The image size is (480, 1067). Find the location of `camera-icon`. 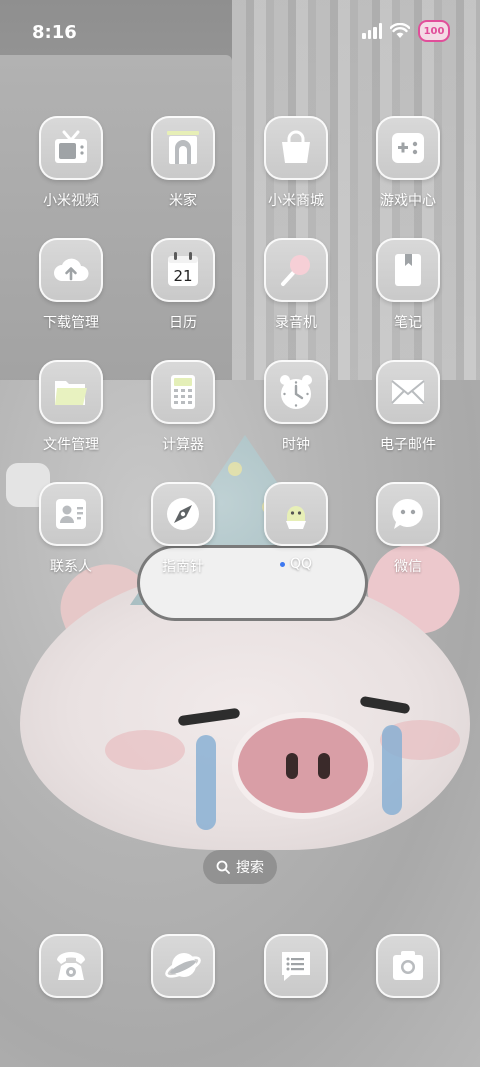

camera-icon is located at coordinates (408, 965).